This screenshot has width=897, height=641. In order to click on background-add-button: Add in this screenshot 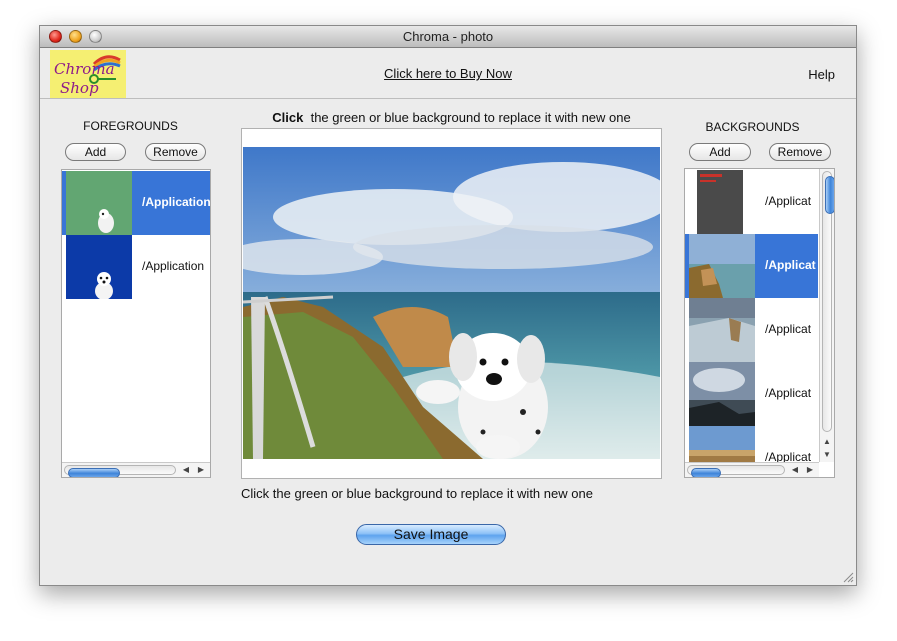, I will do `click(720, 152)`.